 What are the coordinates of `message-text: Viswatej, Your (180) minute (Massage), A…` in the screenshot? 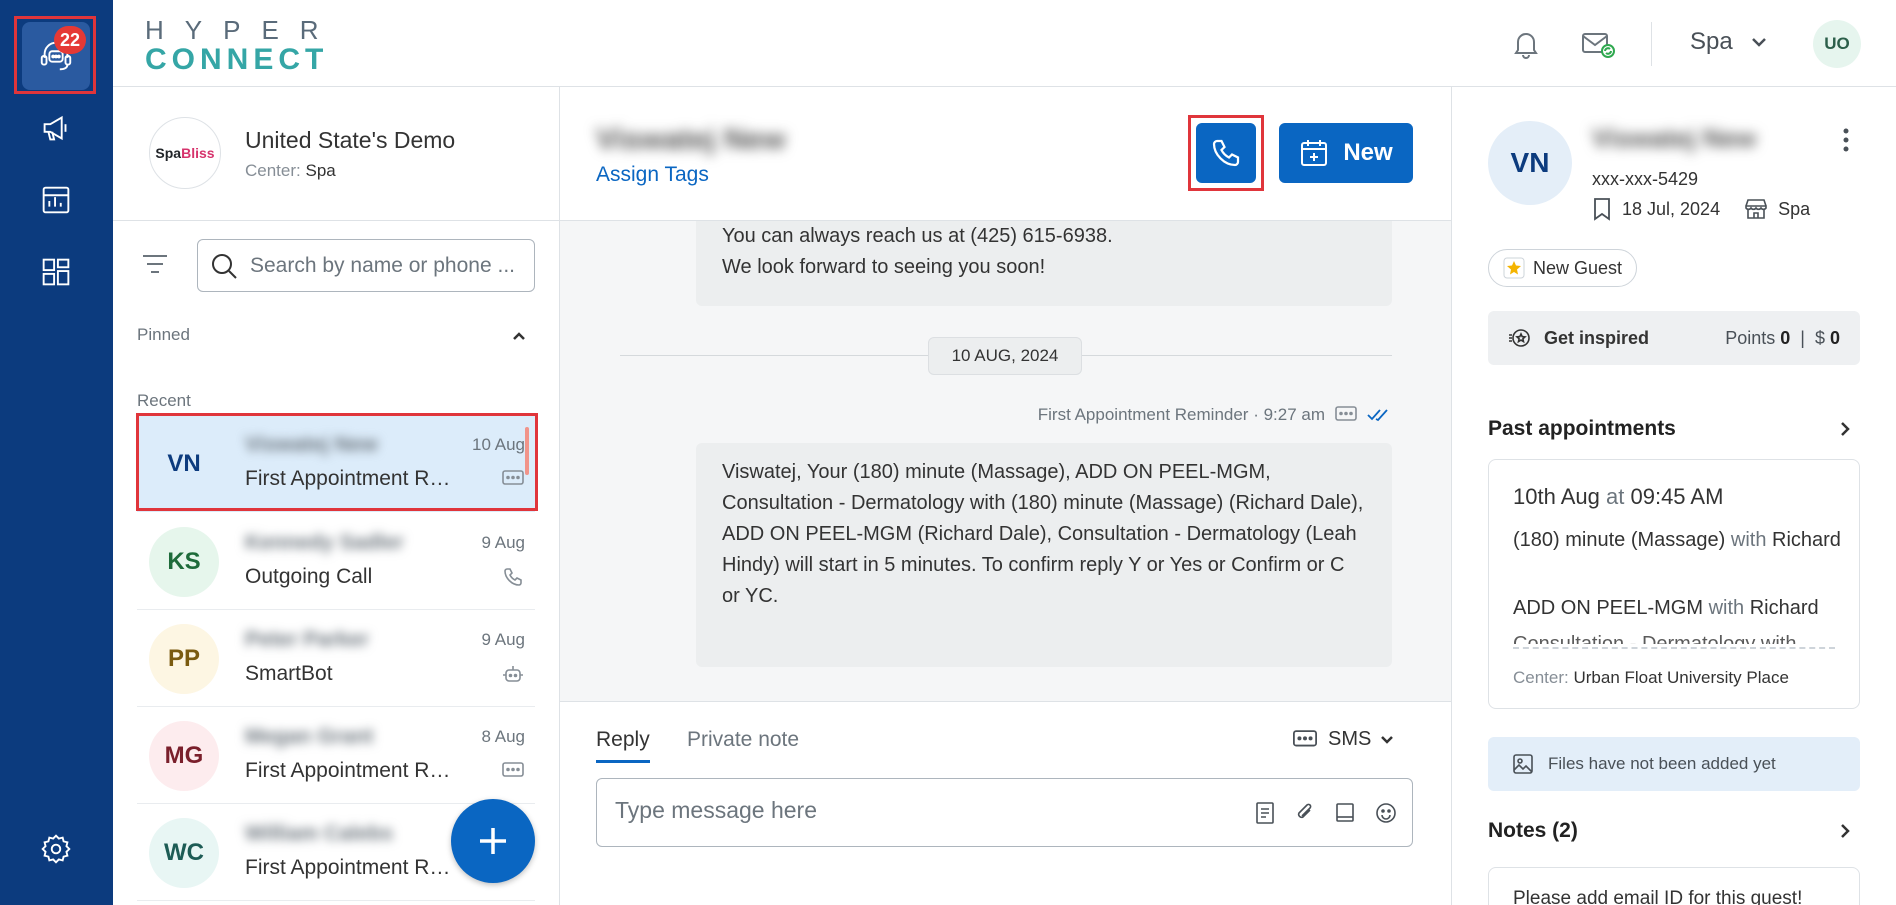 It's located at (1043, 534).